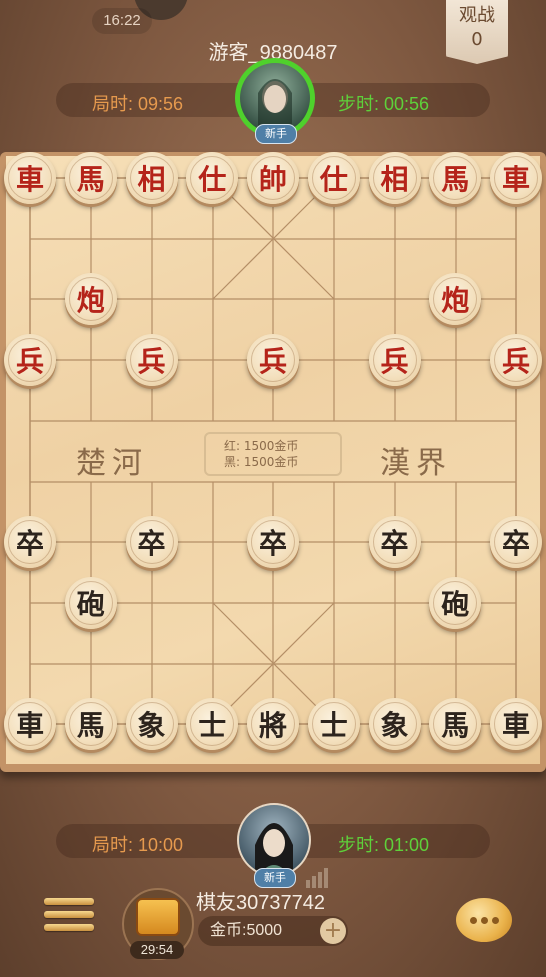  Describe the element at coordinates (273, 724) in the screenshot. I see `black-piece: 將` at that location.